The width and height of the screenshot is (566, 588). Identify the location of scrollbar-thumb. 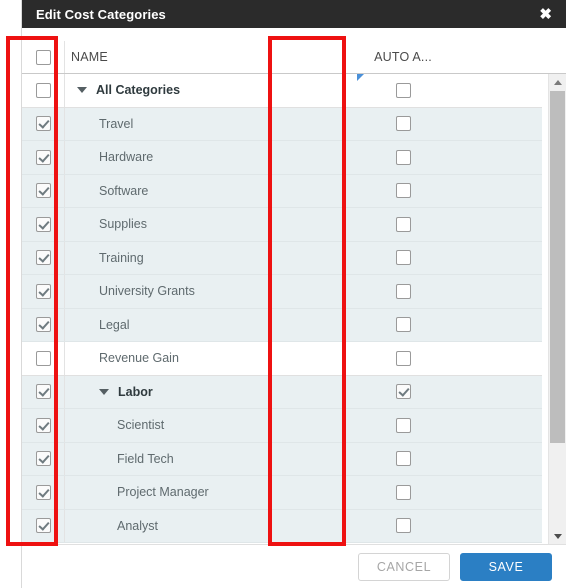
(557, 267).